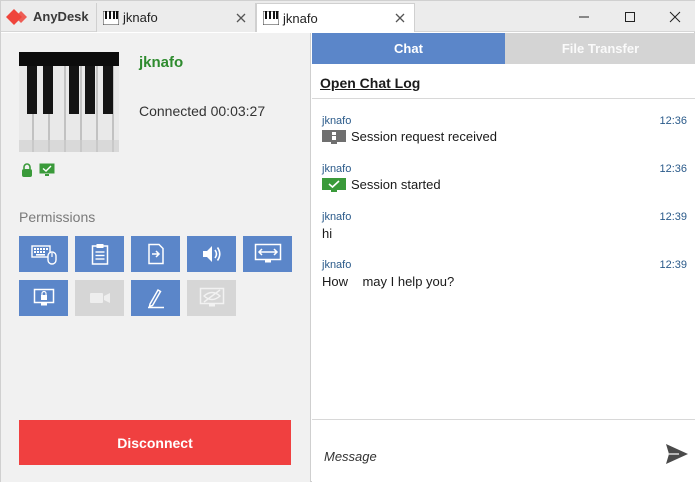 This screenshot has width=695, height=482. I want to click on privacy-screen-icon, so click(211, 297).